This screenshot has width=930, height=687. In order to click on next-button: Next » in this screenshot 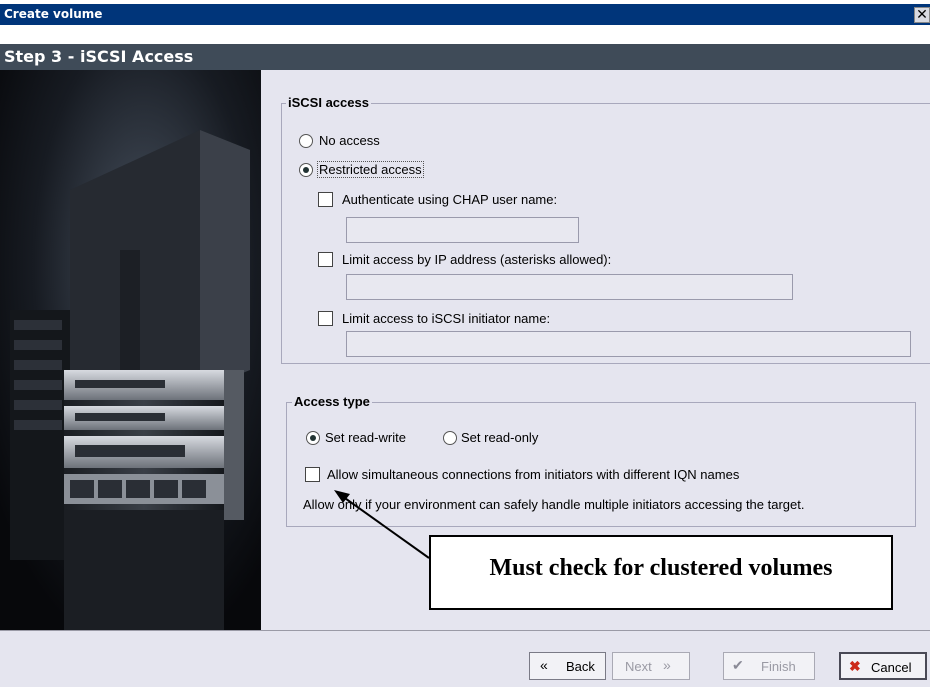, I will do `click(651, 666)`.